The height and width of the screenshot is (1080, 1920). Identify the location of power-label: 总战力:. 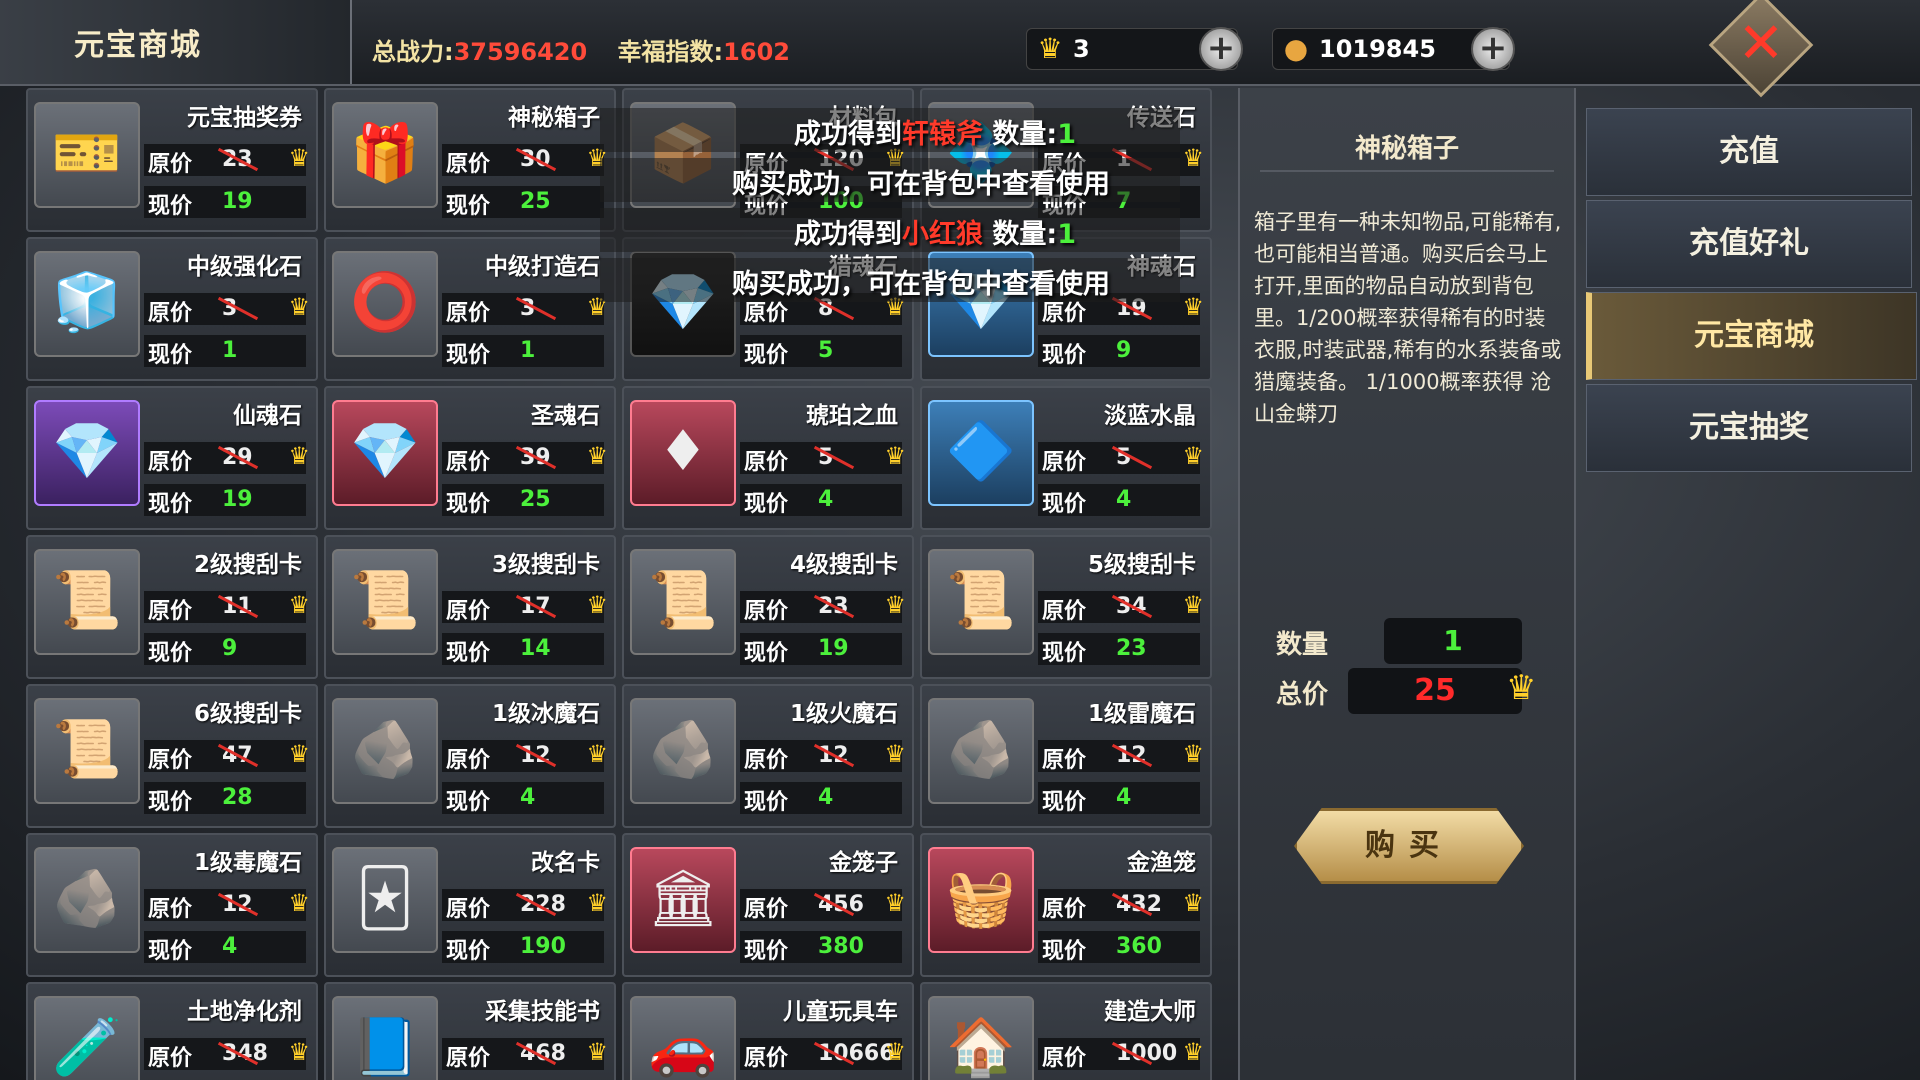
(413, 52).